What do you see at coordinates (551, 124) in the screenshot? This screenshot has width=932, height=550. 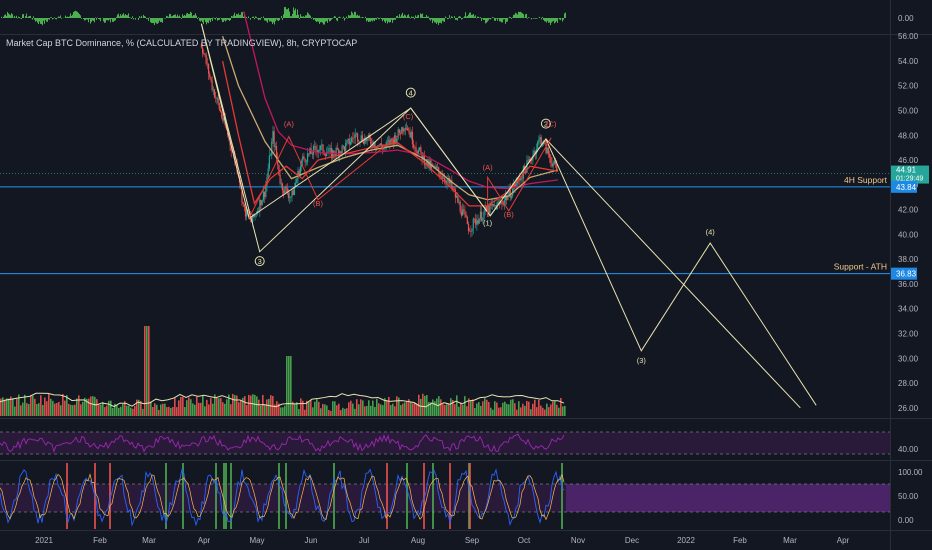 I see `wave-label: (C)` at bounding box center [551, 124].